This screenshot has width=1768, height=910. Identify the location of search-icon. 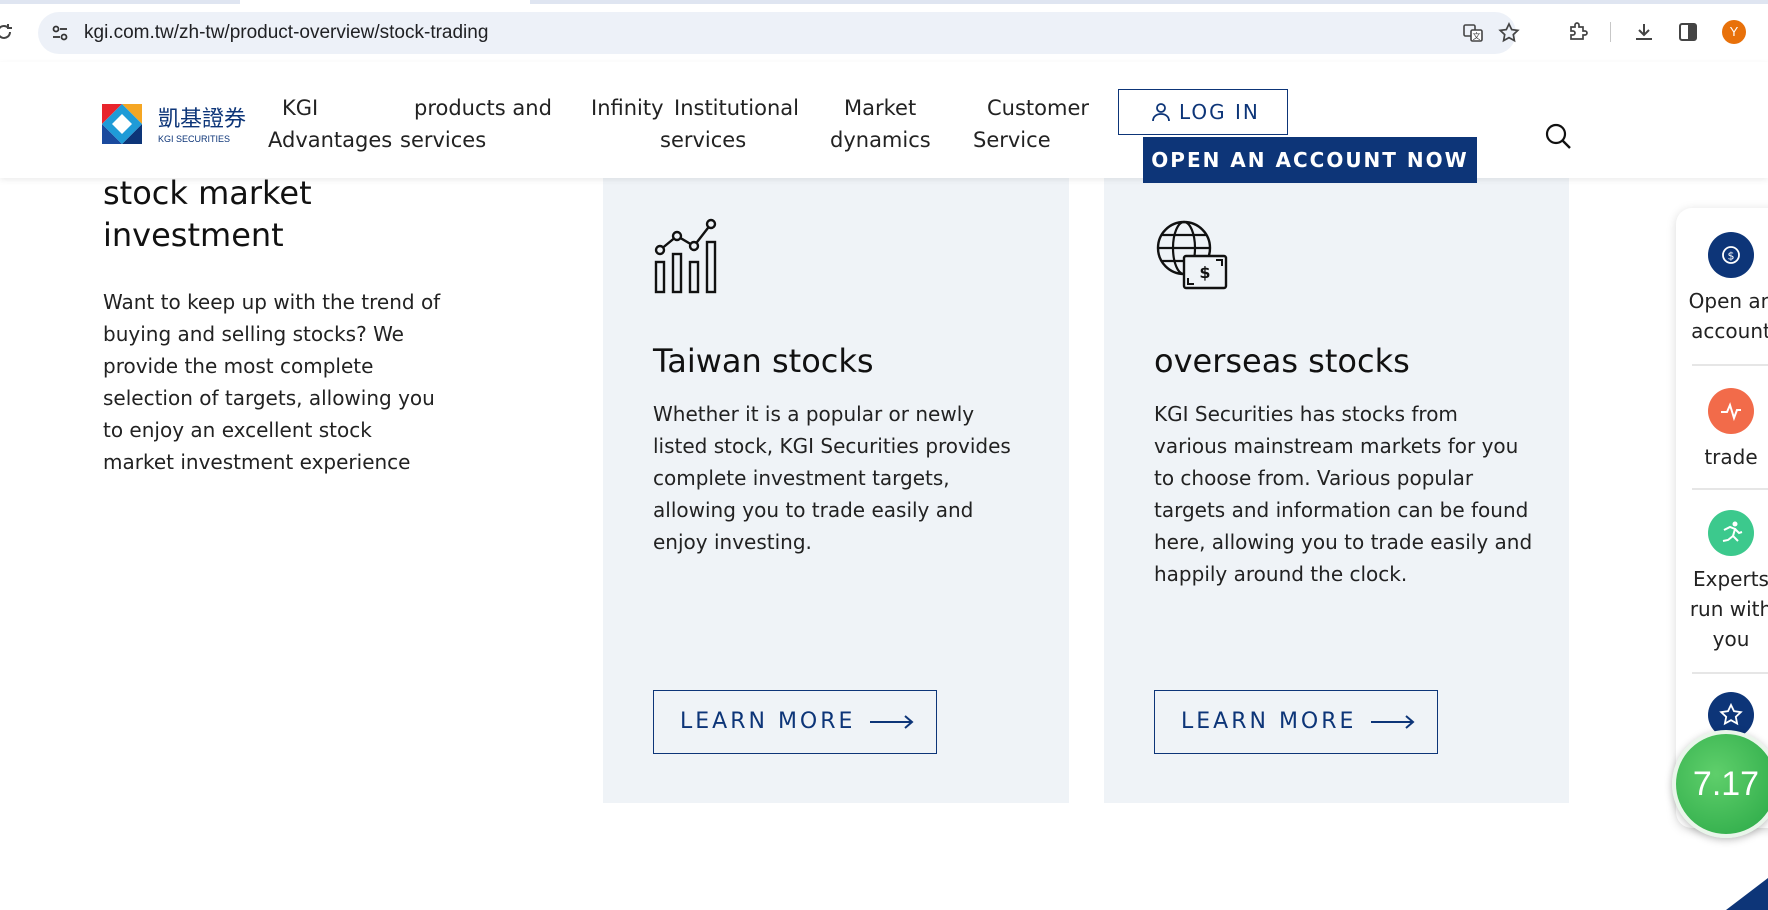
(1558, 136).